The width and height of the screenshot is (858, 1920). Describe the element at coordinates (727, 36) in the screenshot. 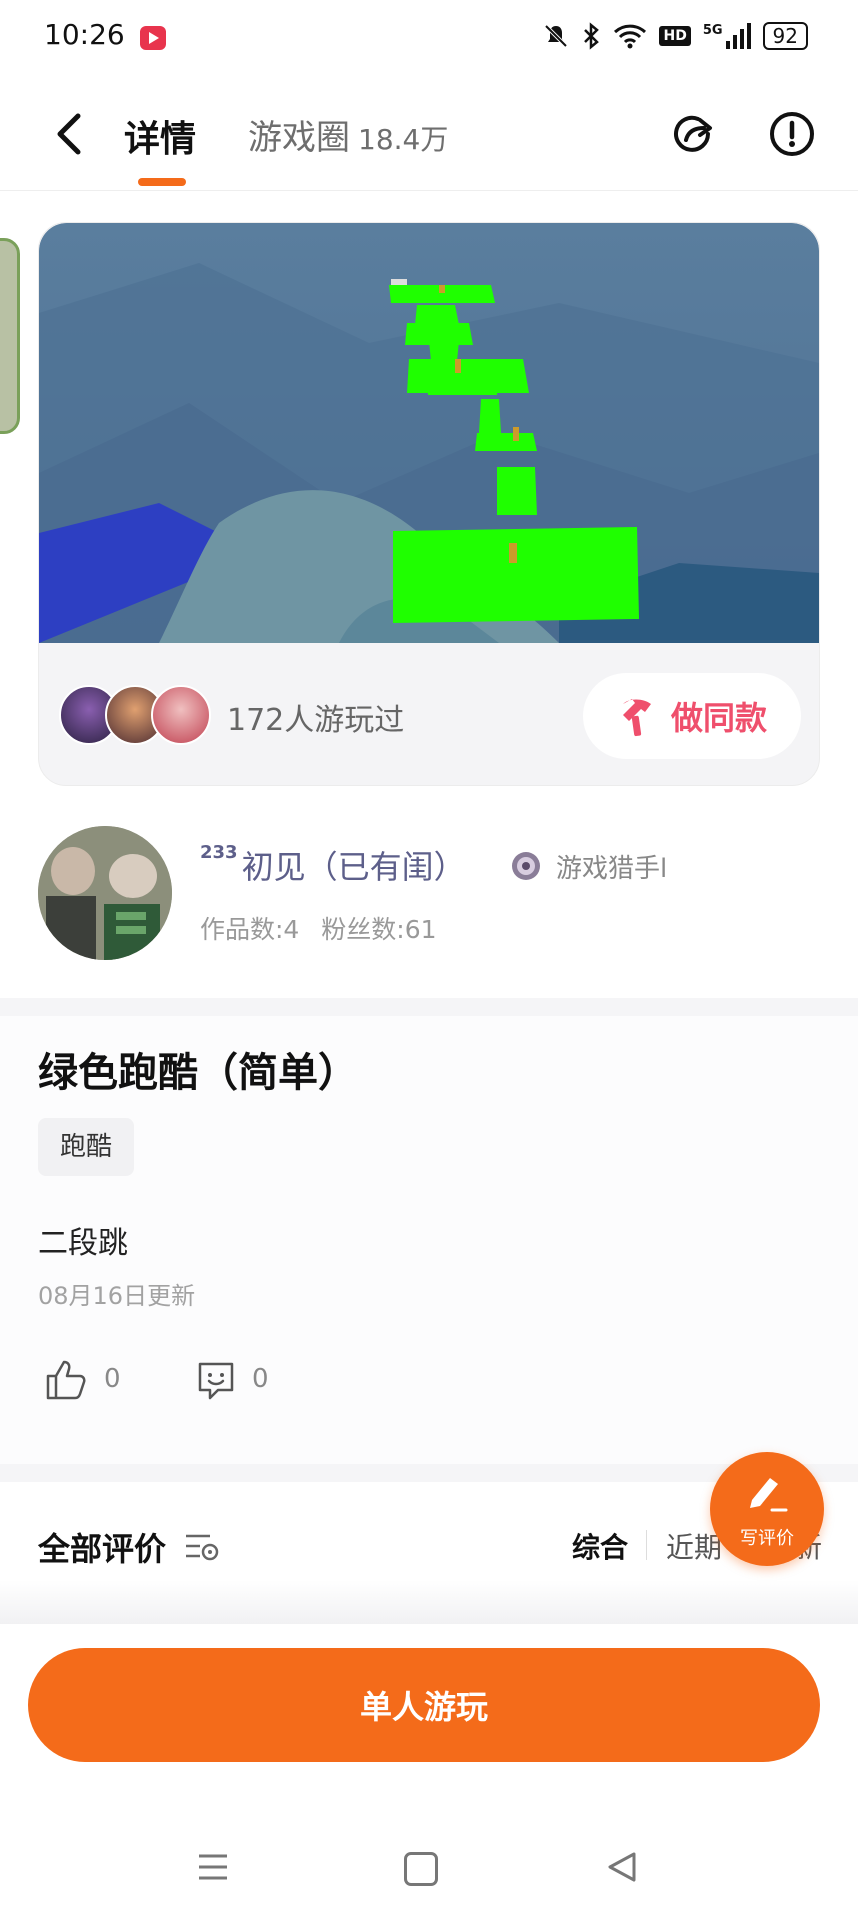

I see `5g-signal-icon: 5G` at that location.